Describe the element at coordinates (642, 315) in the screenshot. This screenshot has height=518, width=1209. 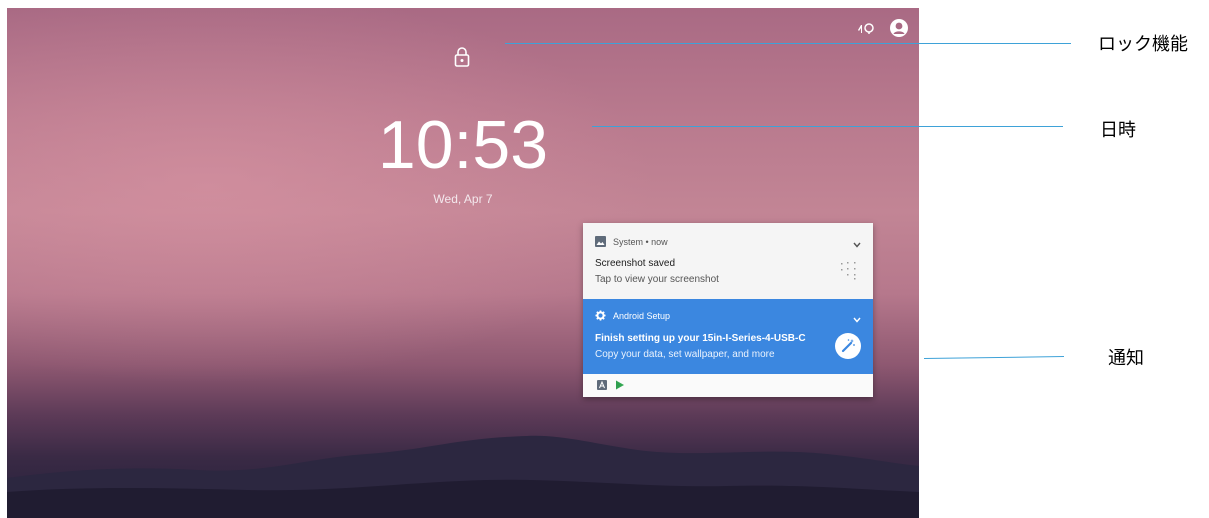
I see `setup-app-name: Android Setup` at that location.